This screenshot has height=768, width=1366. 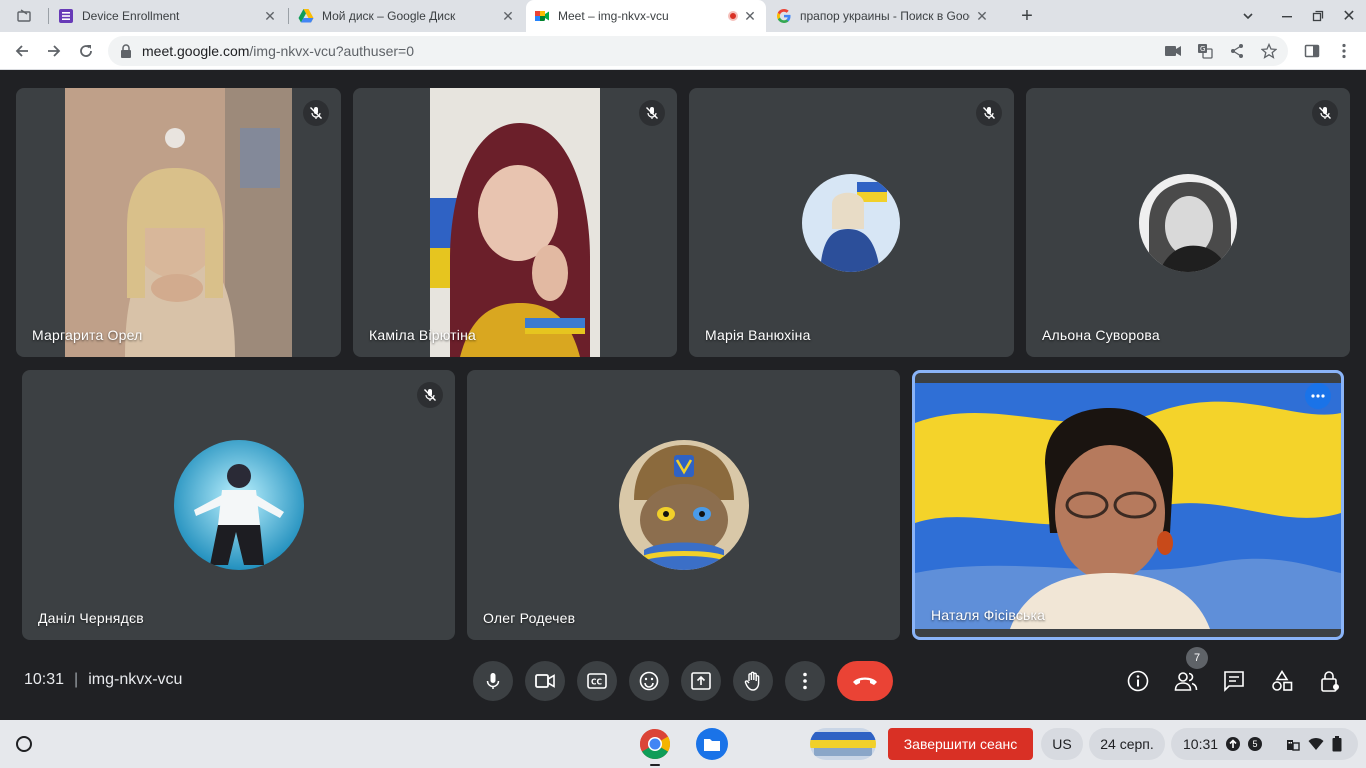 I want to click on host-controls-button, so click(x=1330, y=681).